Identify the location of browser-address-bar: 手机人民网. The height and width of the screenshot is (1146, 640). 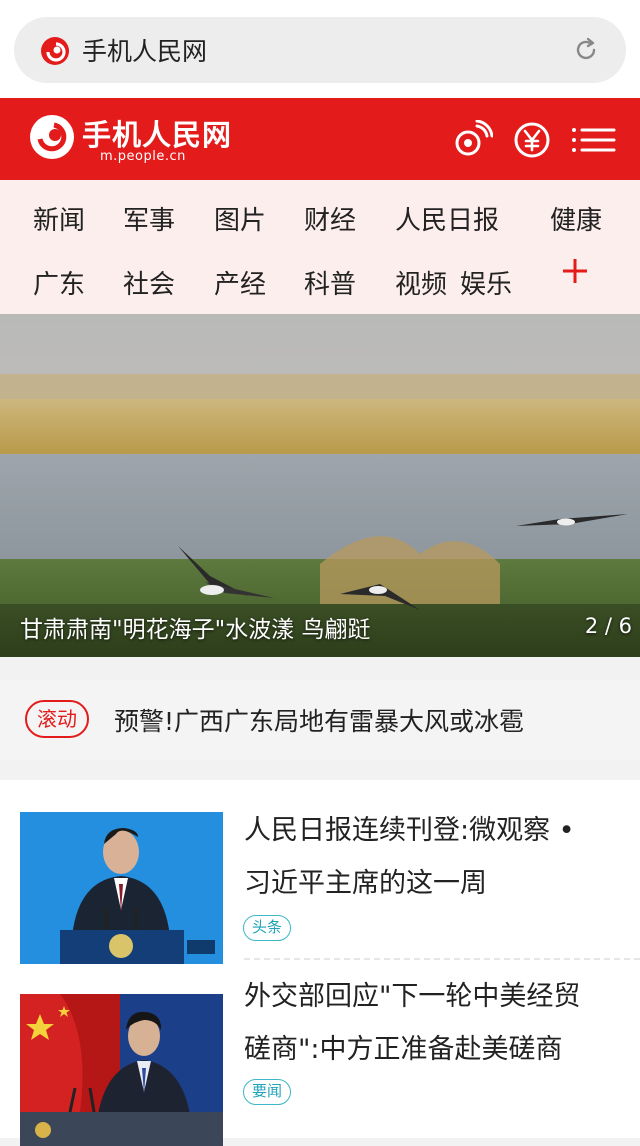
(320, 49).